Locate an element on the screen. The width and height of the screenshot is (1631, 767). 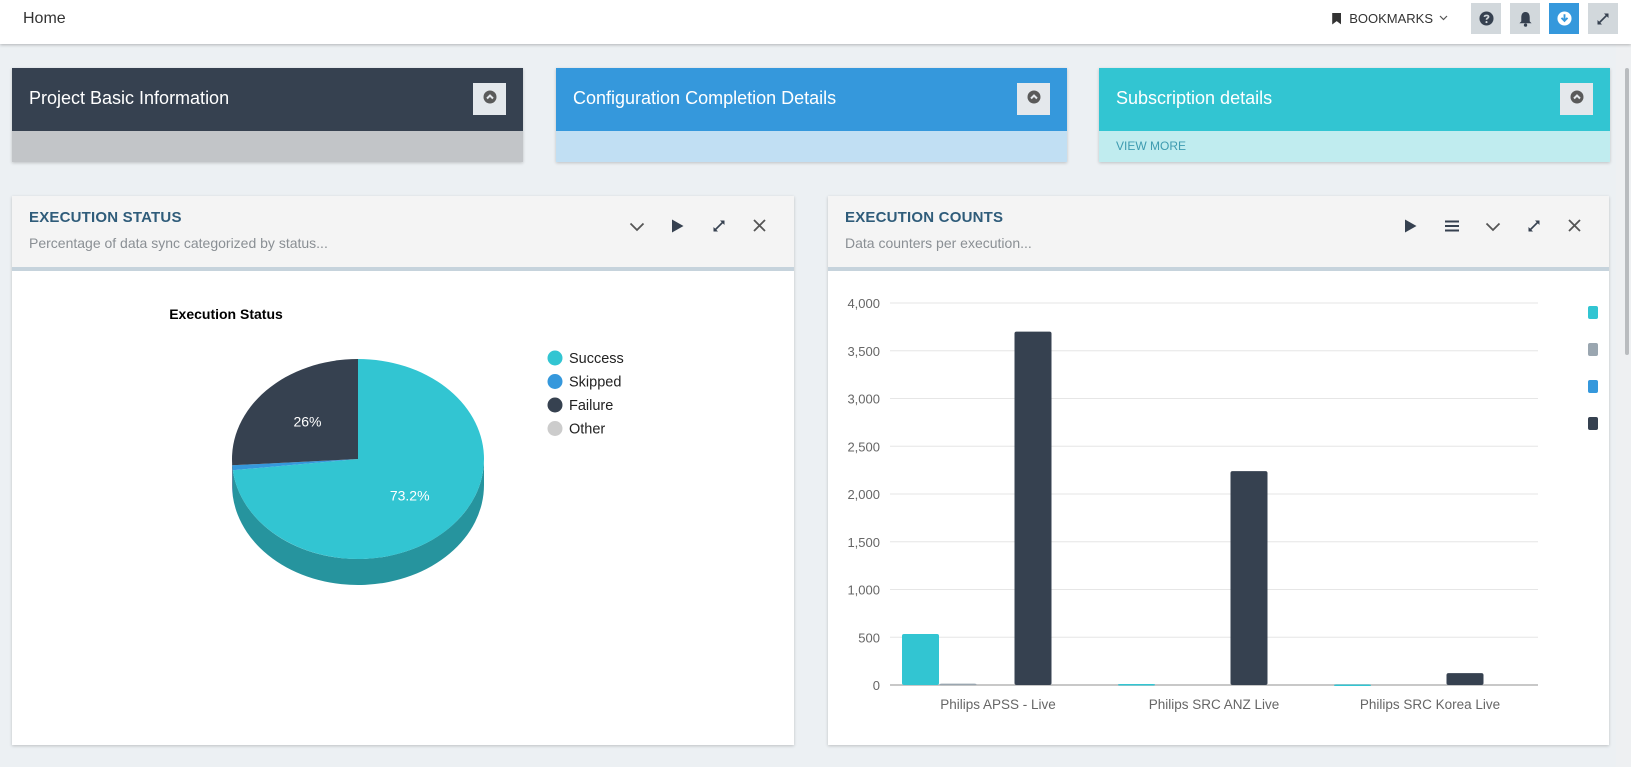
help-icon is located at coordinates (1486, 18).